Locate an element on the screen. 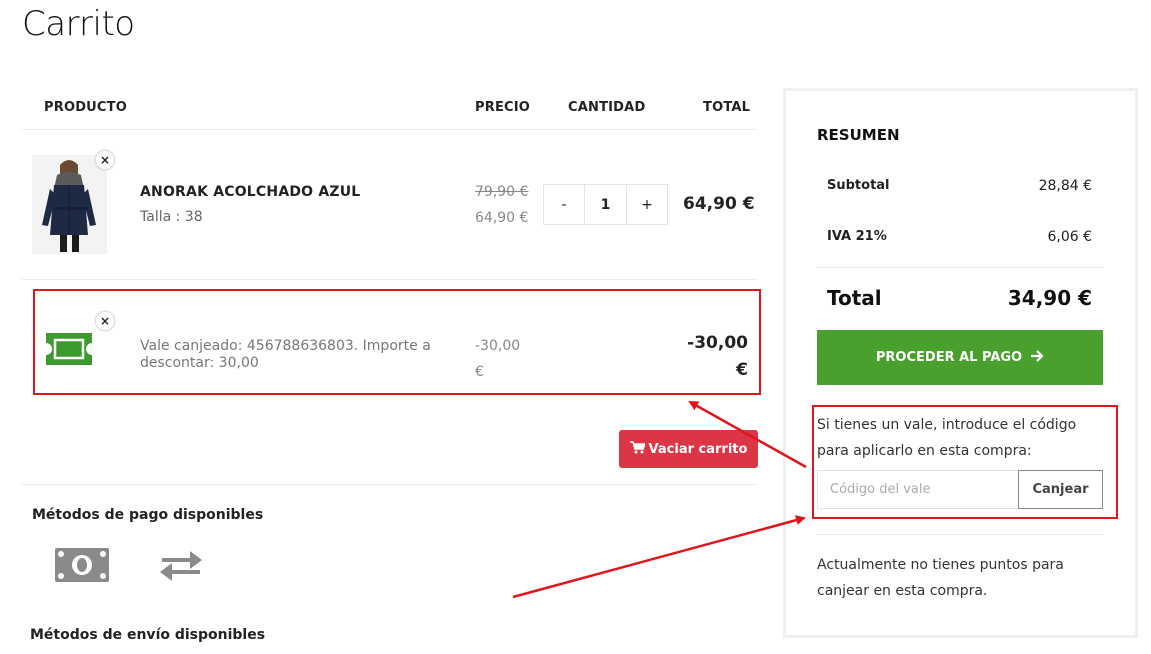 The image size is (1151, 654). quantity-decrease-button: - is located at coordinates (564, 204).